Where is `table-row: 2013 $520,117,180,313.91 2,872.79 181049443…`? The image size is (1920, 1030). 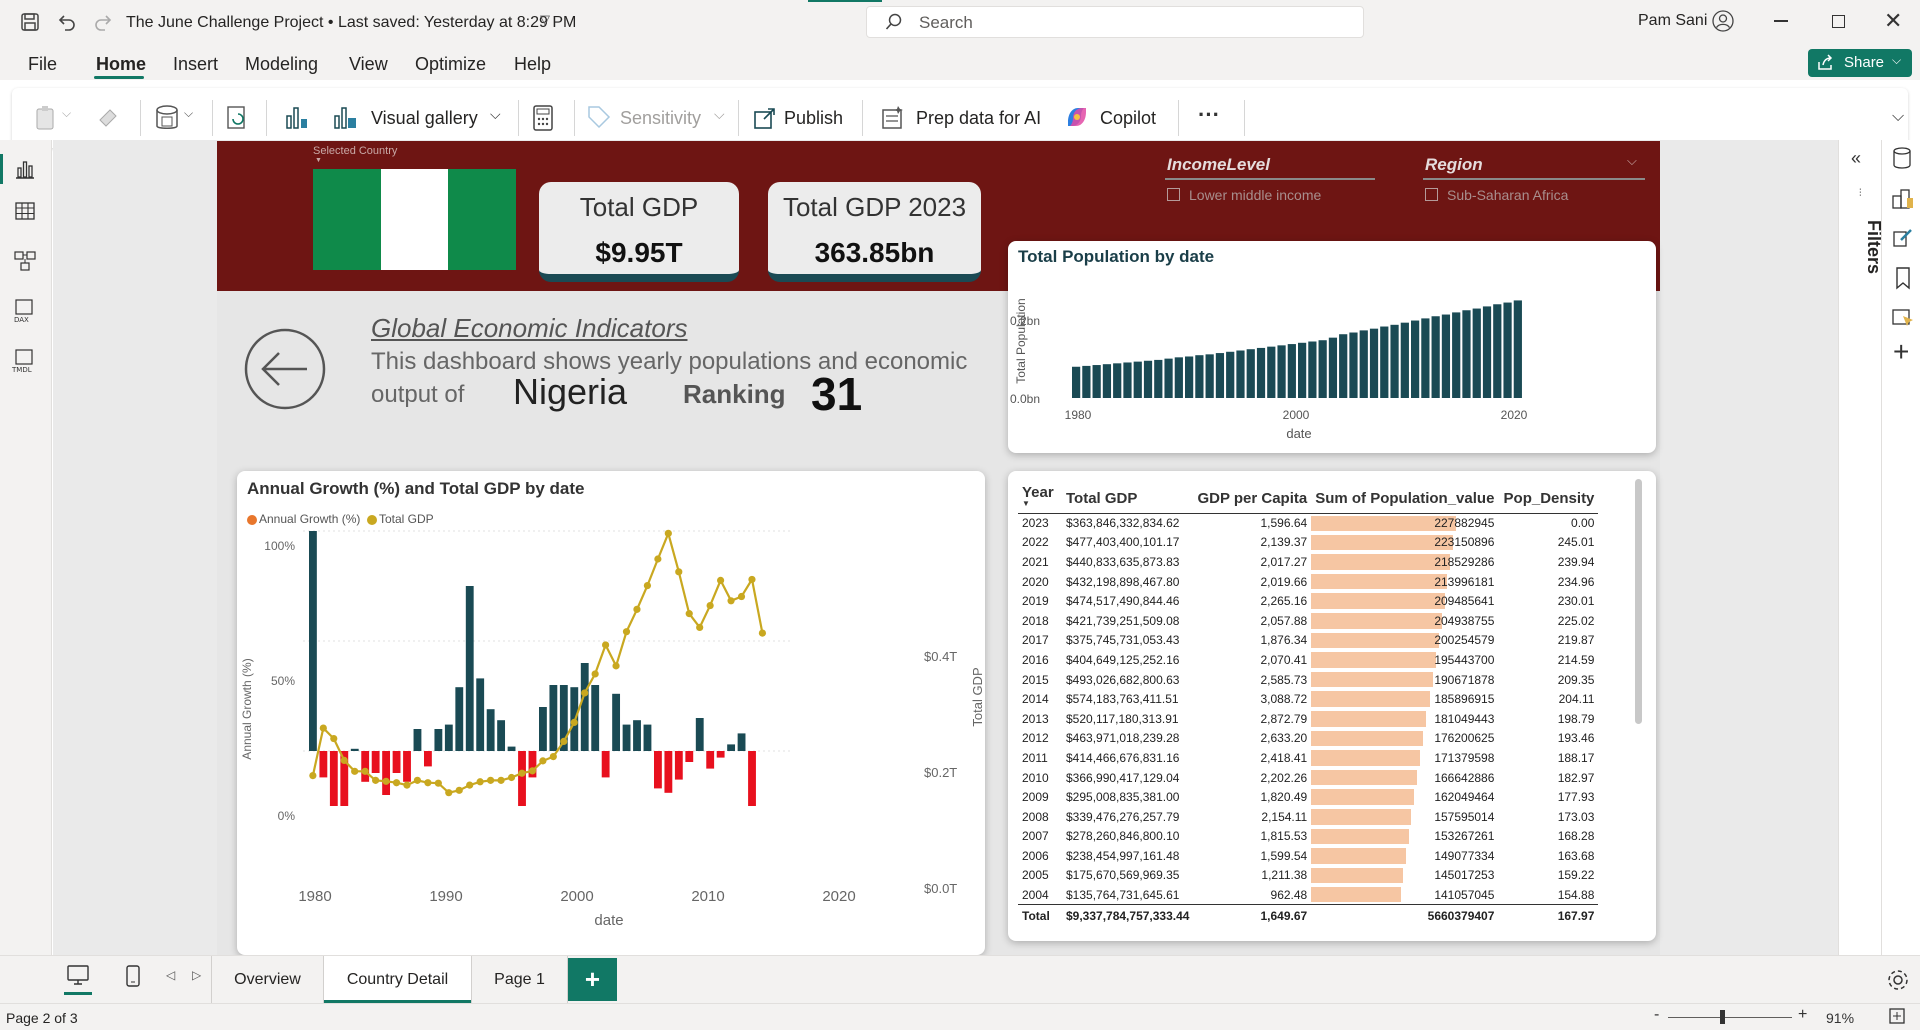 table-row: 2013 $520,117,180,313.91 2,872.79 181049443… is located at coordinates (1308, 719).